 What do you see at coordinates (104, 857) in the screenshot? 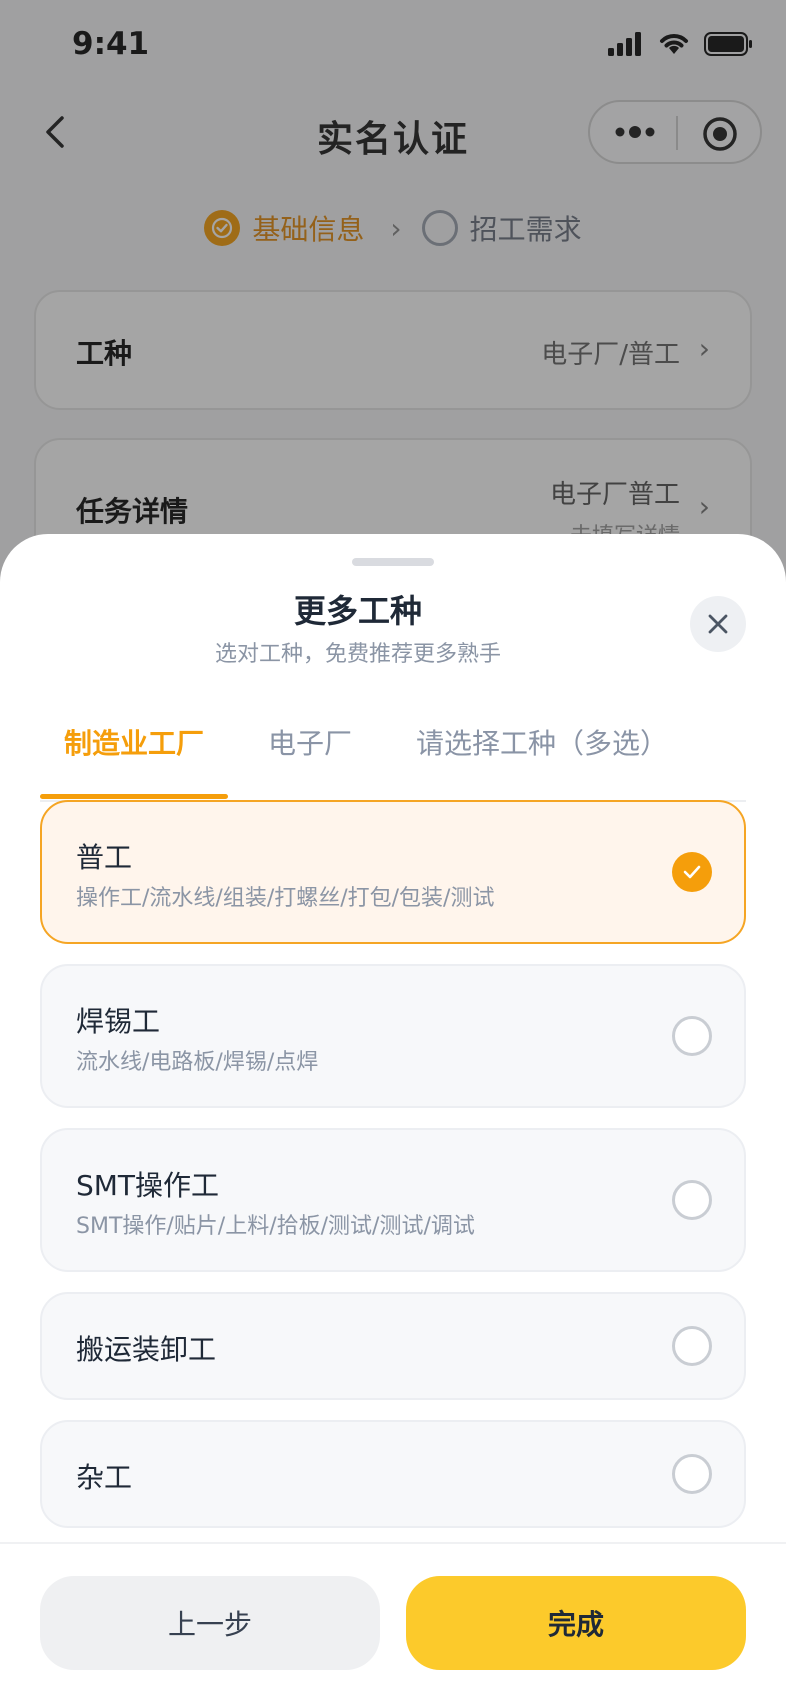
I see `option-name: 普工` at bounding box center [104, 857].